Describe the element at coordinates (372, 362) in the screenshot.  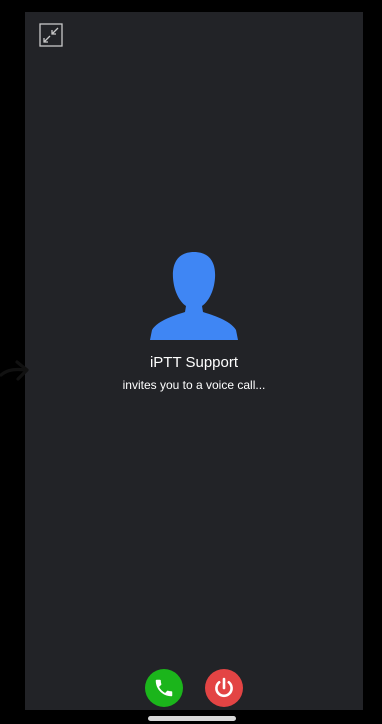
I see `right-border` at that location.